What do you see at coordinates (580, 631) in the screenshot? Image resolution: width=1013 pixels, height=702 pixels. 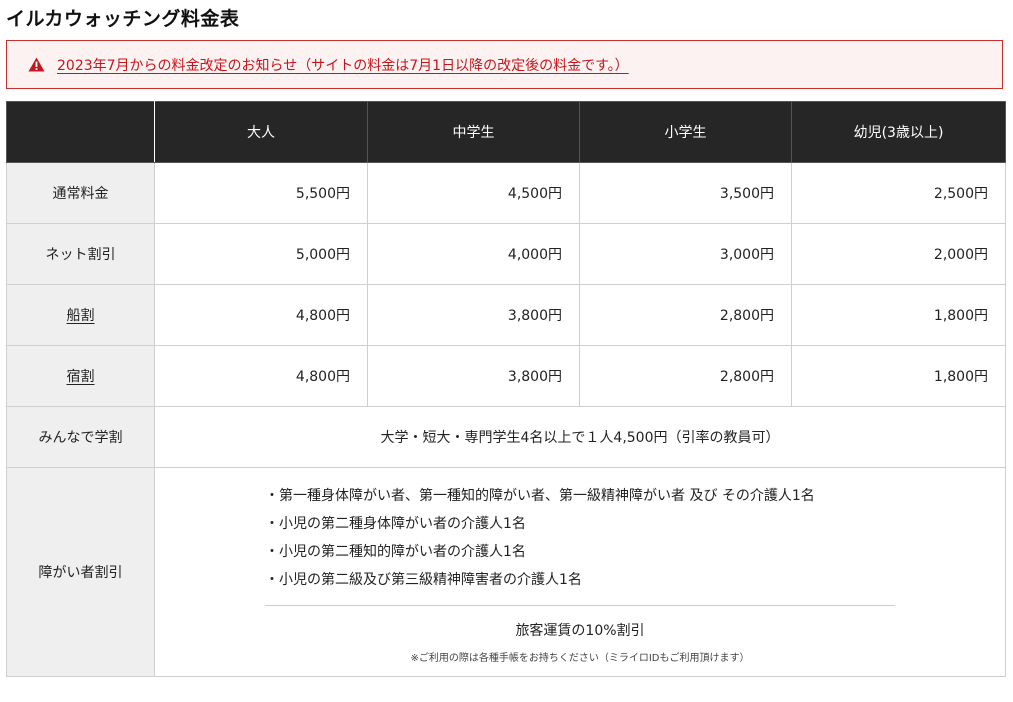 I see `discount-rate: 旅客運賃の10%割引` at bounding box center [580, 631].